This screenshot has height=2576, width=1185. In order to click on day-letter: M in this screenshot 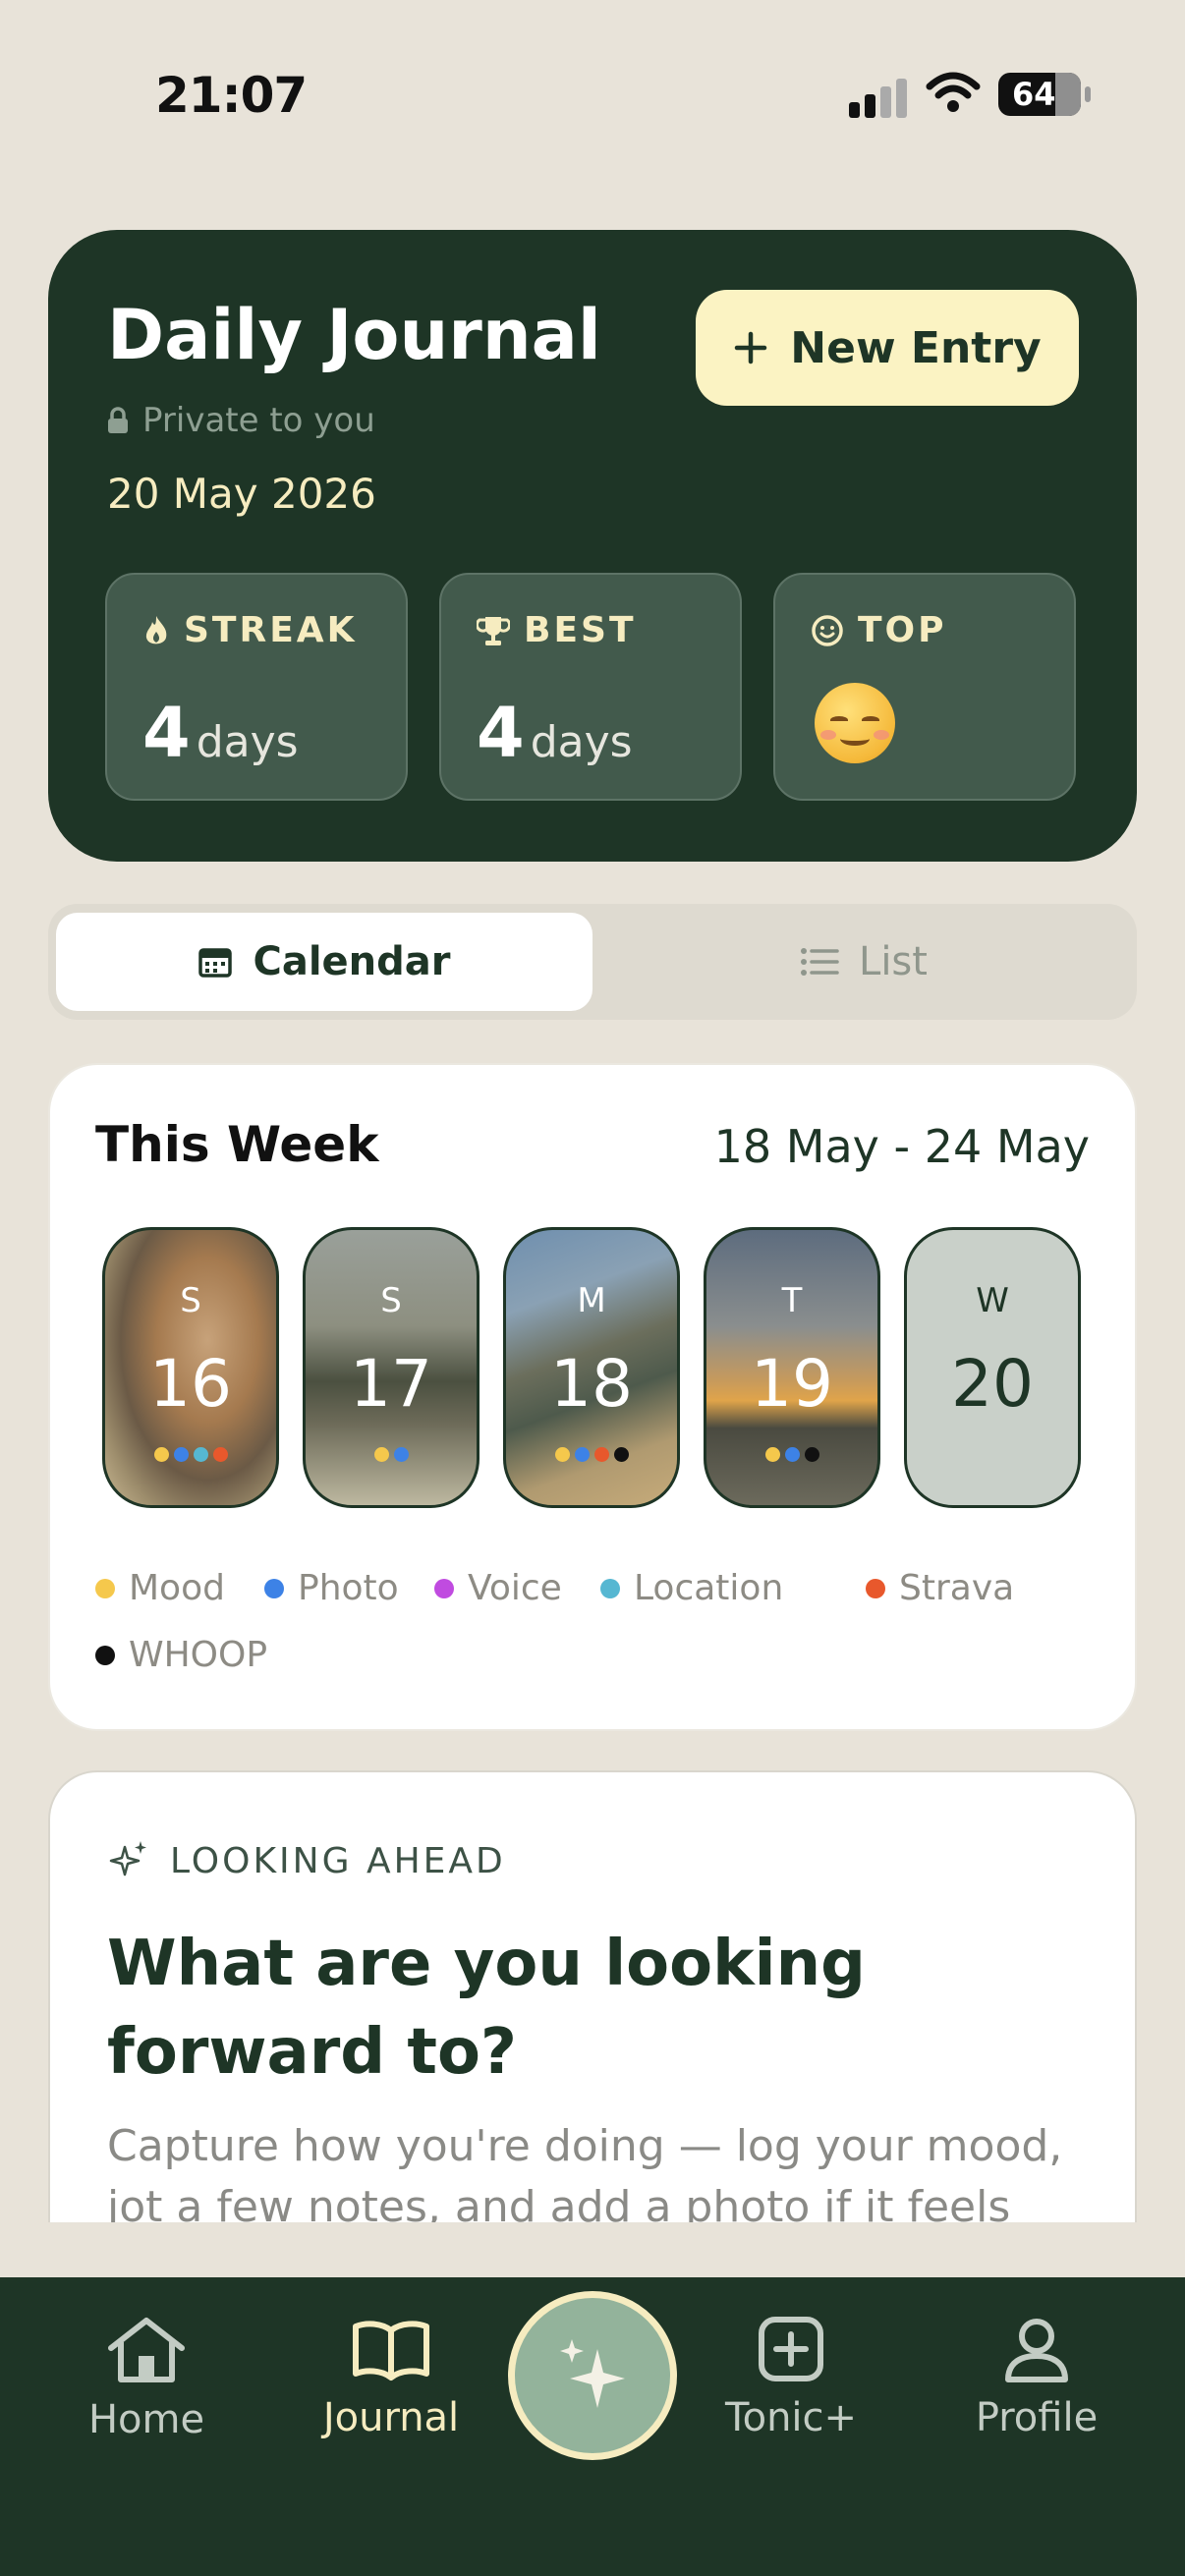, I will do `click(592, 1300)`.